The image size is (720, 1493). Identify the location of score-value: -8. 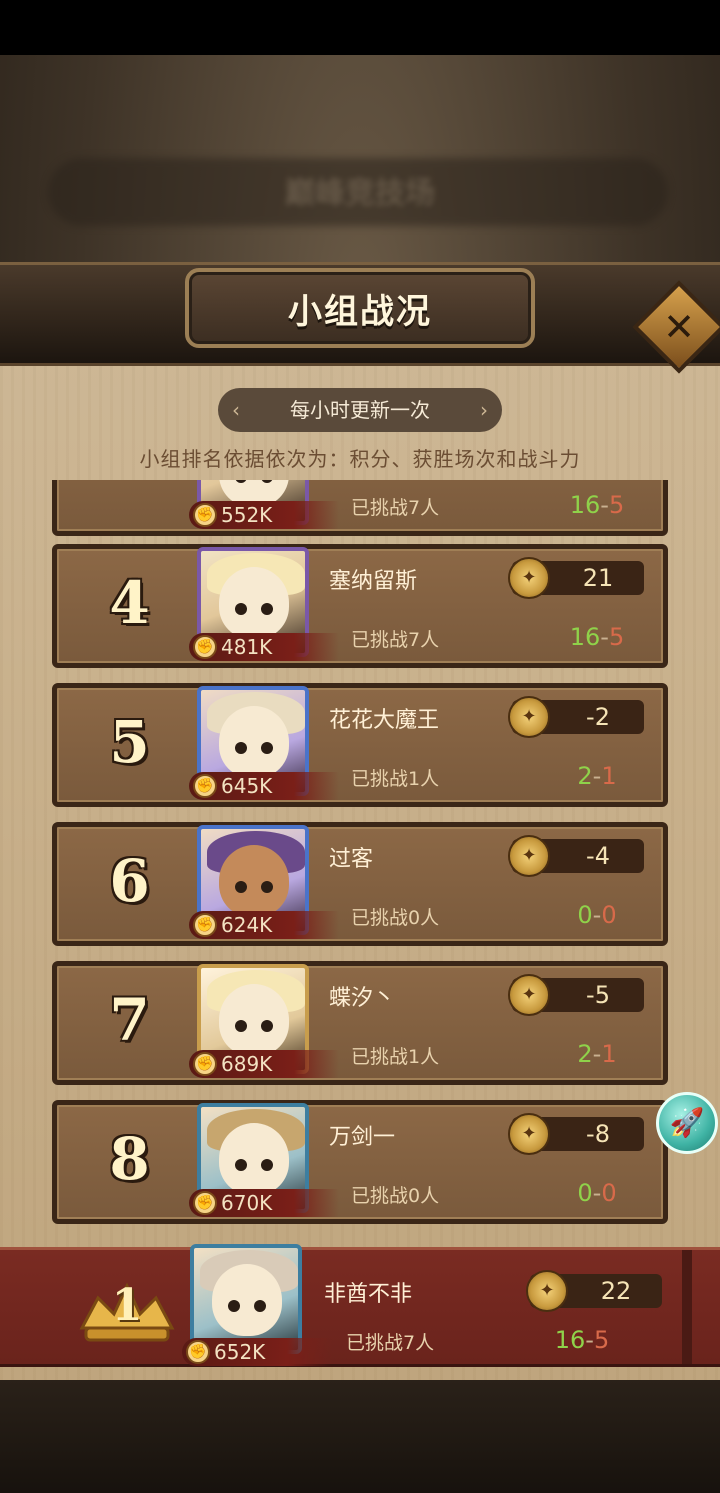
(598, 1134).